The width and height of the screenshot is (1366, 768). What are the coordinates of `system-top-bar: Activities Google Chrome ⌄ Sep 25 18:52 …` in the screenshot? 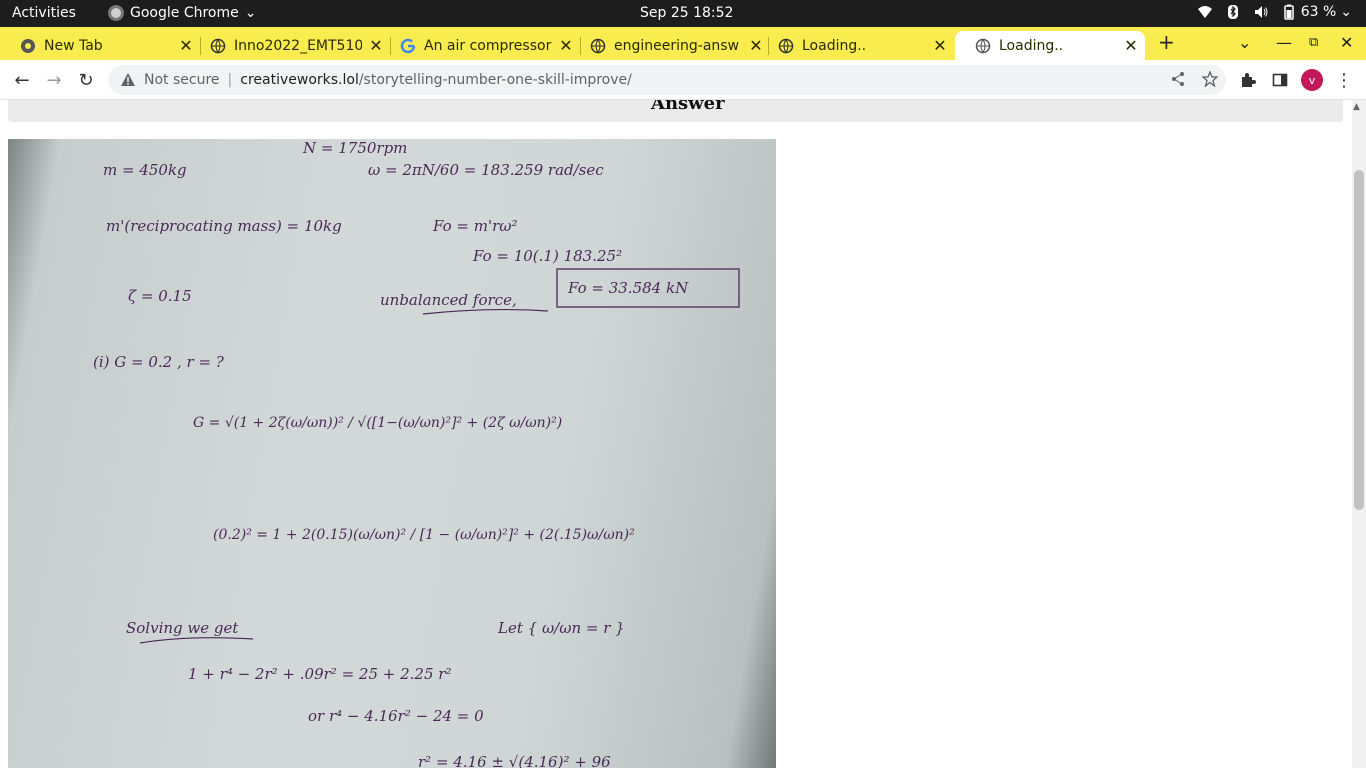 It's located at (683, 13).